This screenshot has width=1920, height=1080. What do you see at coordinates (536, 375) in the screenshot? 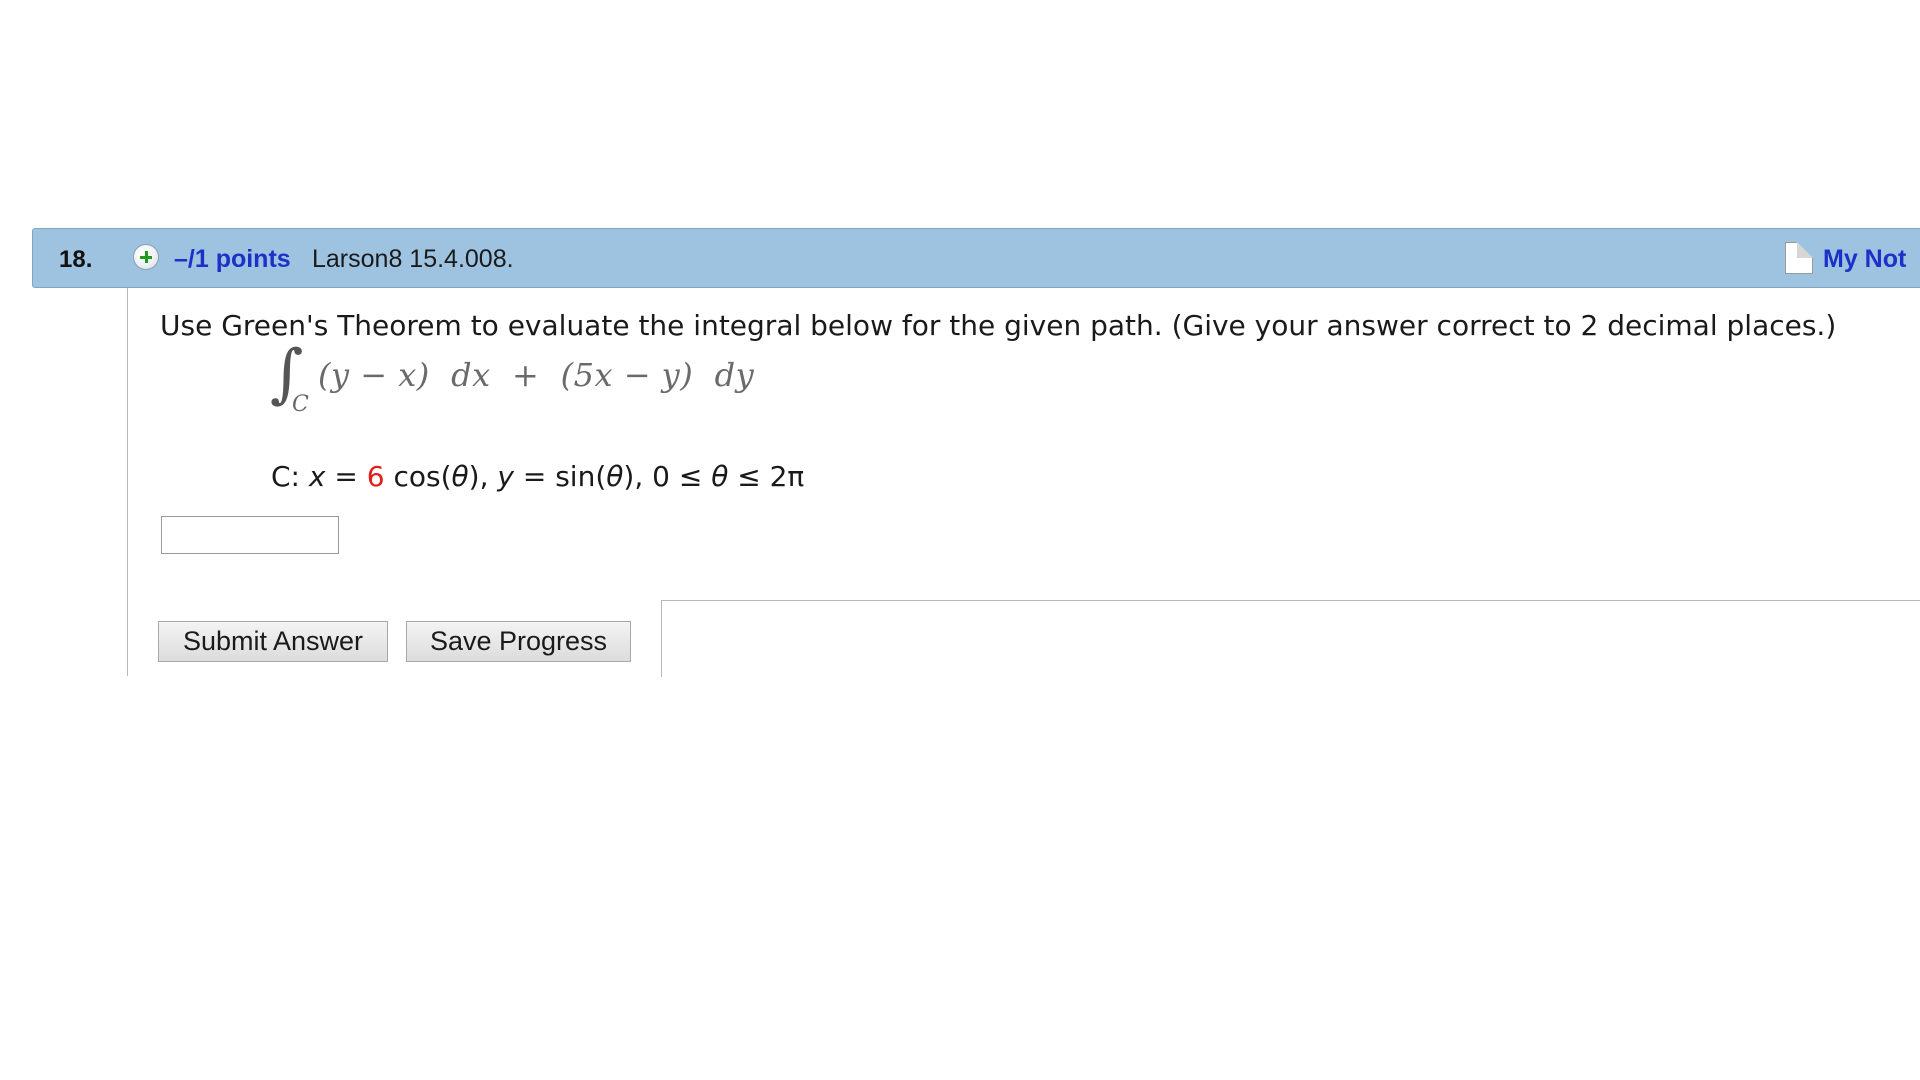
I see `integrand: (y − x) dx + (5x − y) dy` at bounding box center [536, 375].